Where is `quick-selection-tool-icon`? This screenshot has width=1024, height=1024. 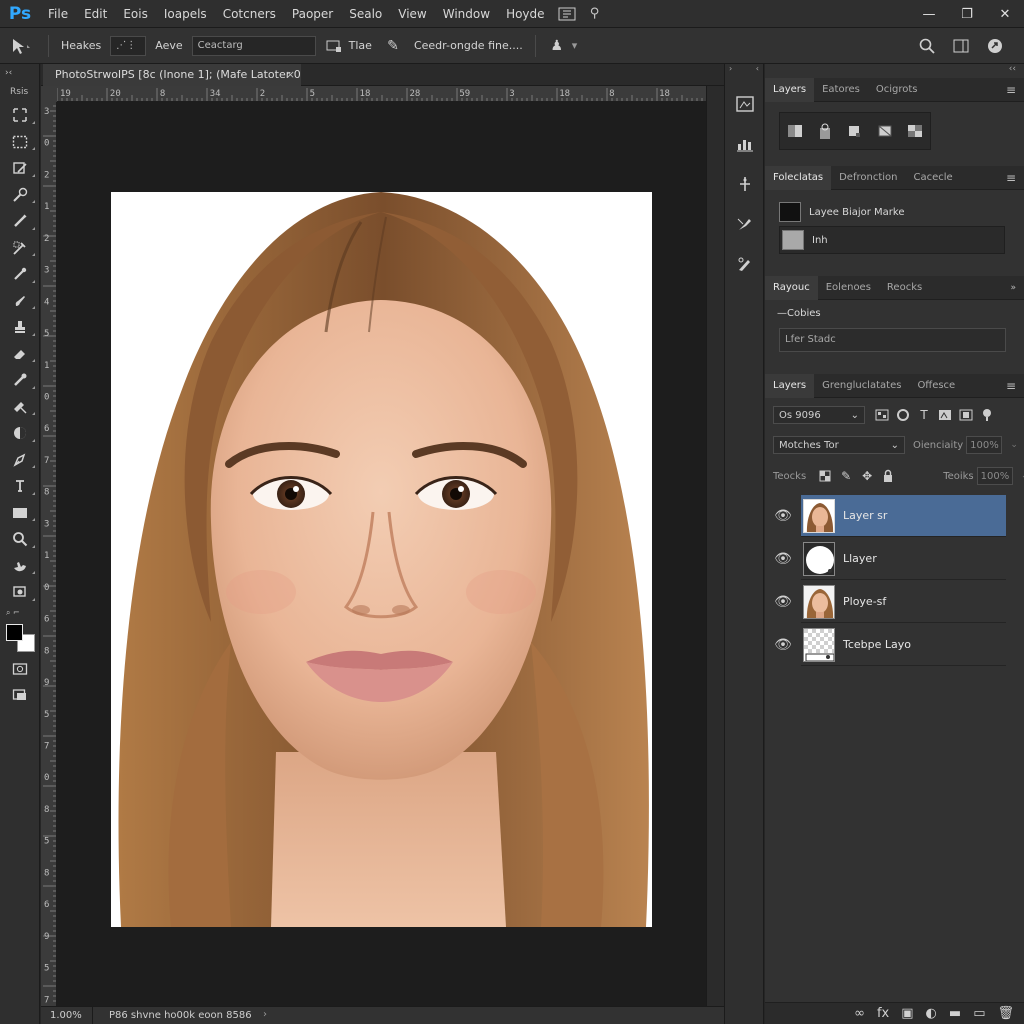 quick-selection-tool-icon is located at coordinates (20, 195).